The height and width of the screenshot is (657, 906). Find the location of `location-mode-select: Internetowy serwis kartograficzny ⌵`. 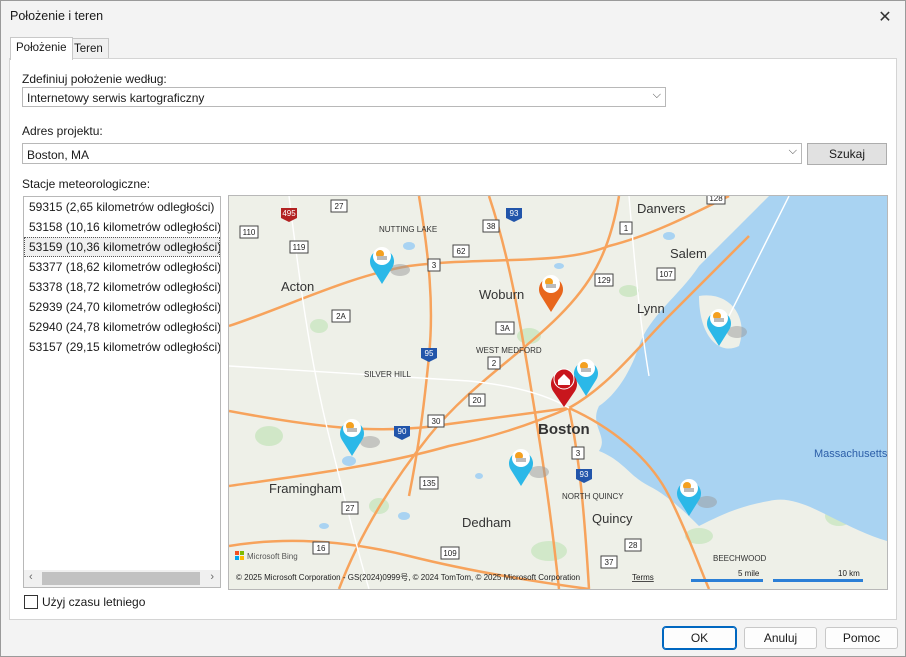

location-mode-select: Internetowy serwis kartograficzny ⌵ is located at coordinates (344, 97).